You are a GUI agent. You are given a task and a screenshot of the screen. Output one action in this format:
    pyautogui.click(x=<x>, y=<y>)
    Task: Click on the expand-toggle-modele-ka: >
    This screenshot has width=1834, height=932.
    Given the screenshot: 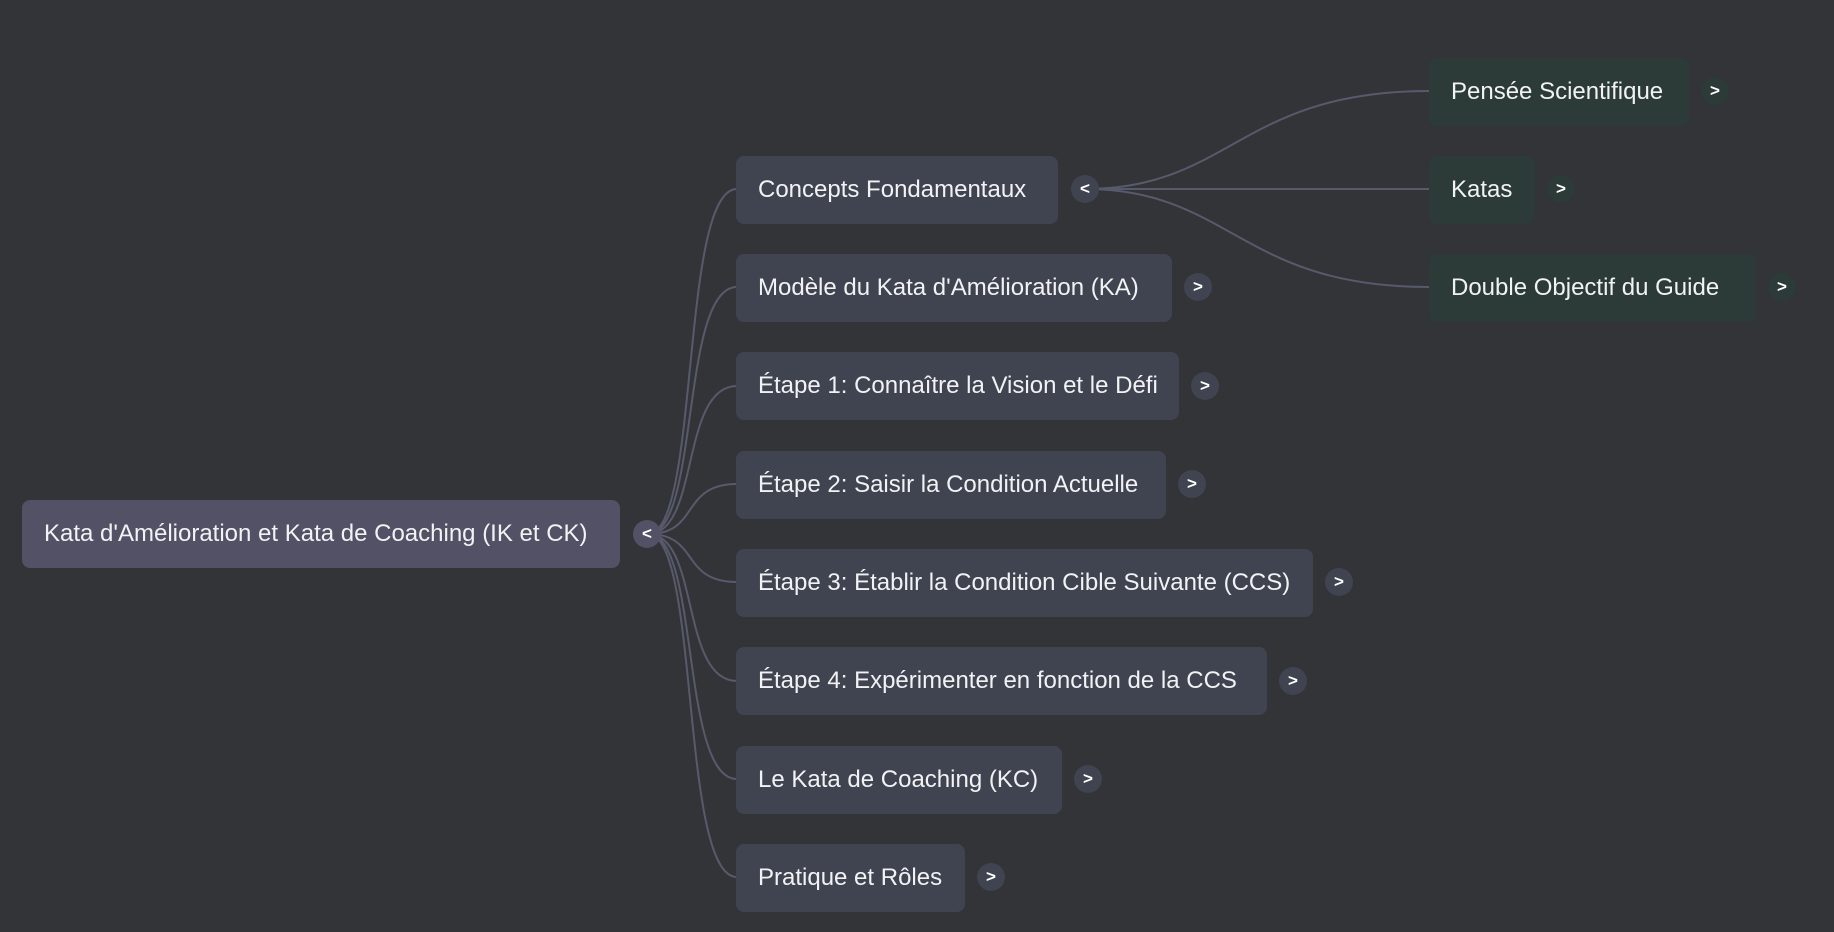 What is the action you would take?
    pyautogui.click(x=1198, y=287)
    